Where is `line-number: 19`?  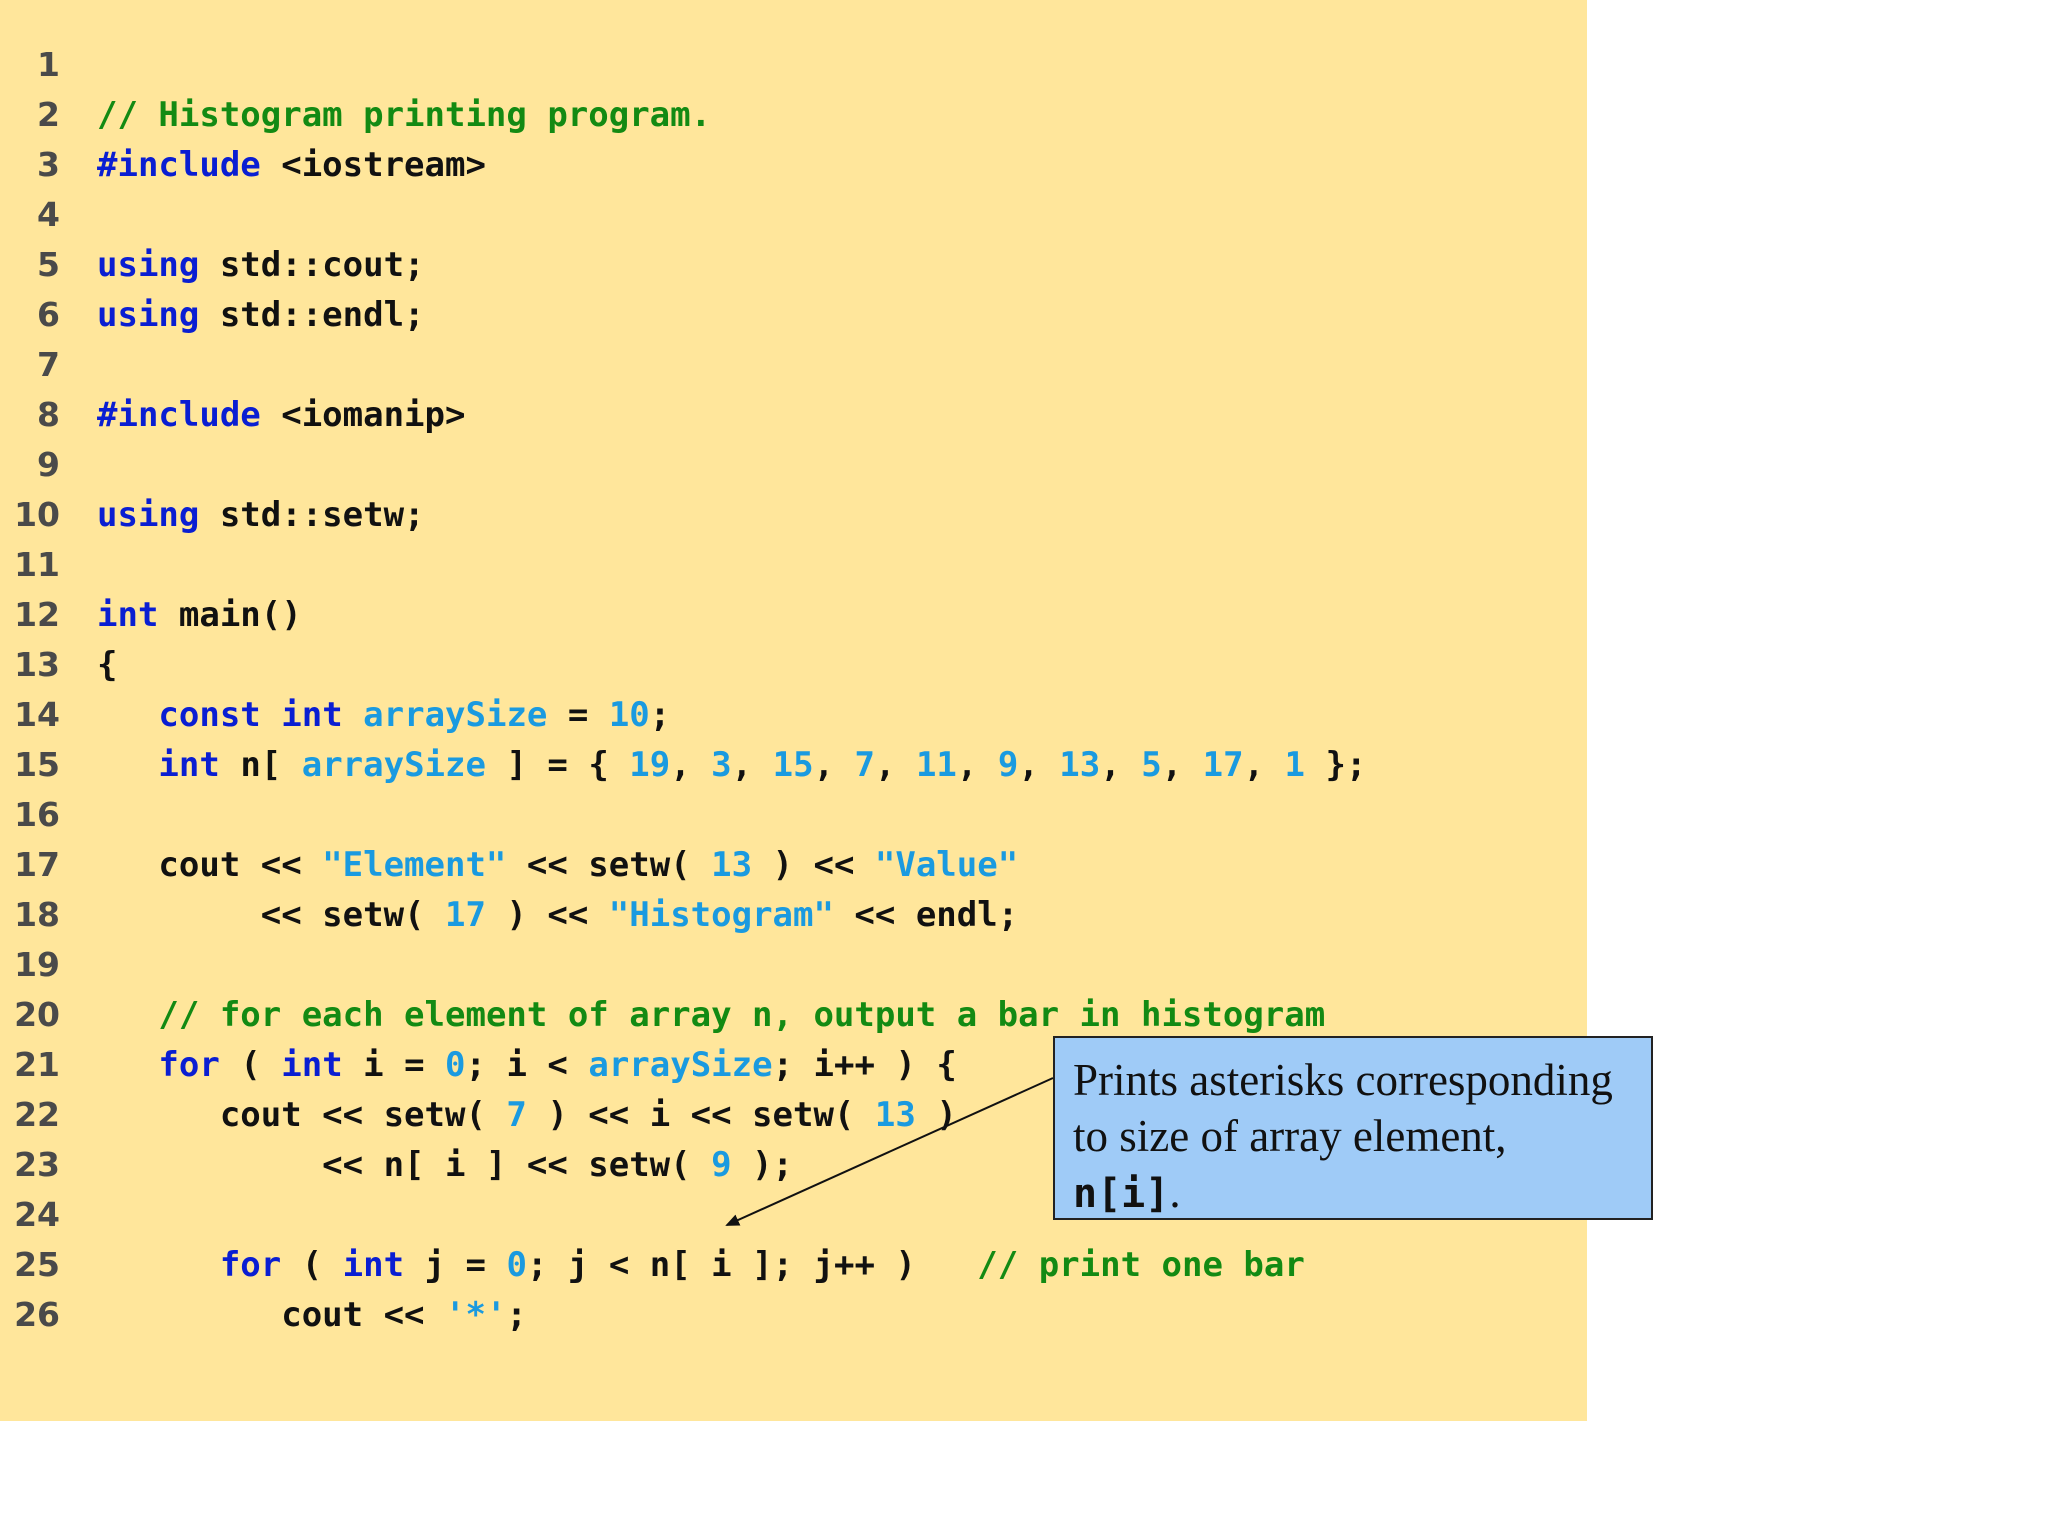
line-number: 19 is located at coordinates (37, 964).